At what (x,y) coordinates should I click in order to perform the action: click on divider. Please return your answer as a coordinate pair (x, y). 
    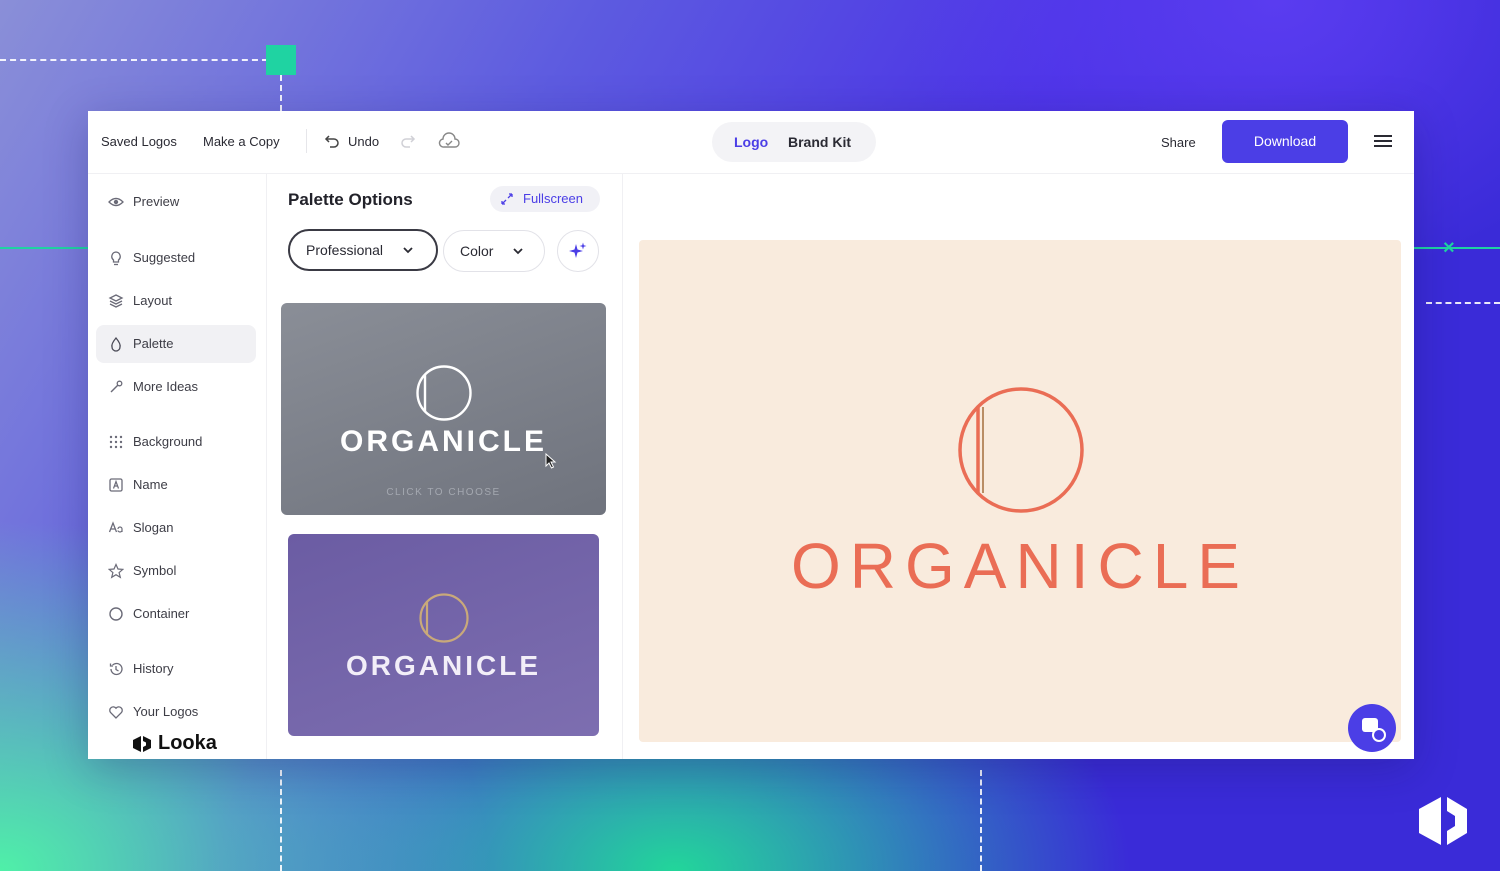
    Looking at the image, I should click on (306, 141).